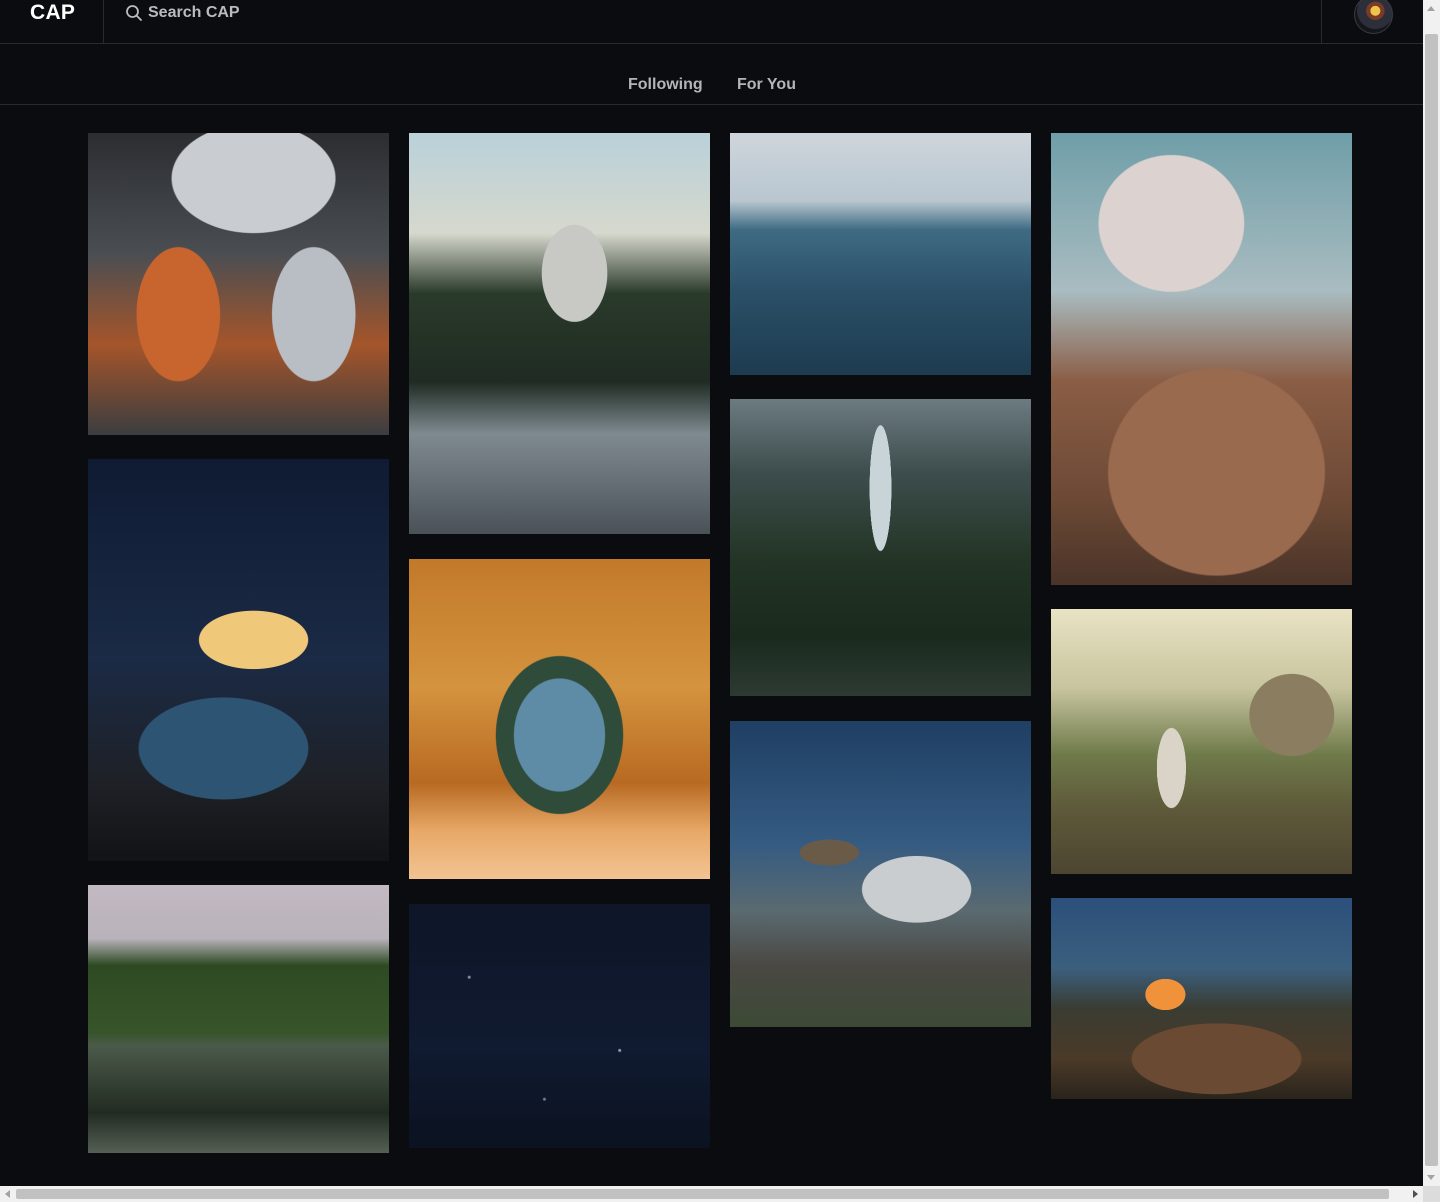 This screenshot has width=1440, height=1202. I want to click on scroll-down-arrow-icon, so click(1431, 1177).